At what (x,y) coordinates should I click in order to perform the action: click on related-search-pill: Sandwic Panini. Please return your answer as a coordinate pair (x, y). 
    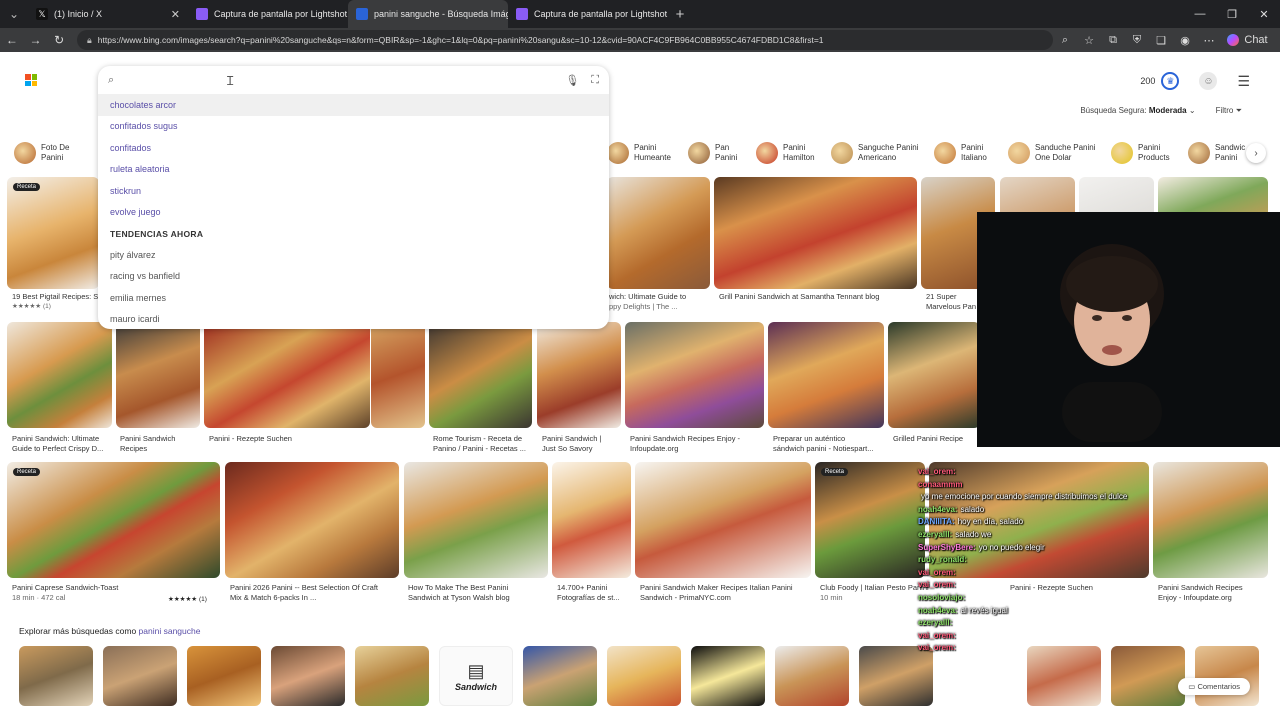
    Looking at the image, I should click on (1216, 153).